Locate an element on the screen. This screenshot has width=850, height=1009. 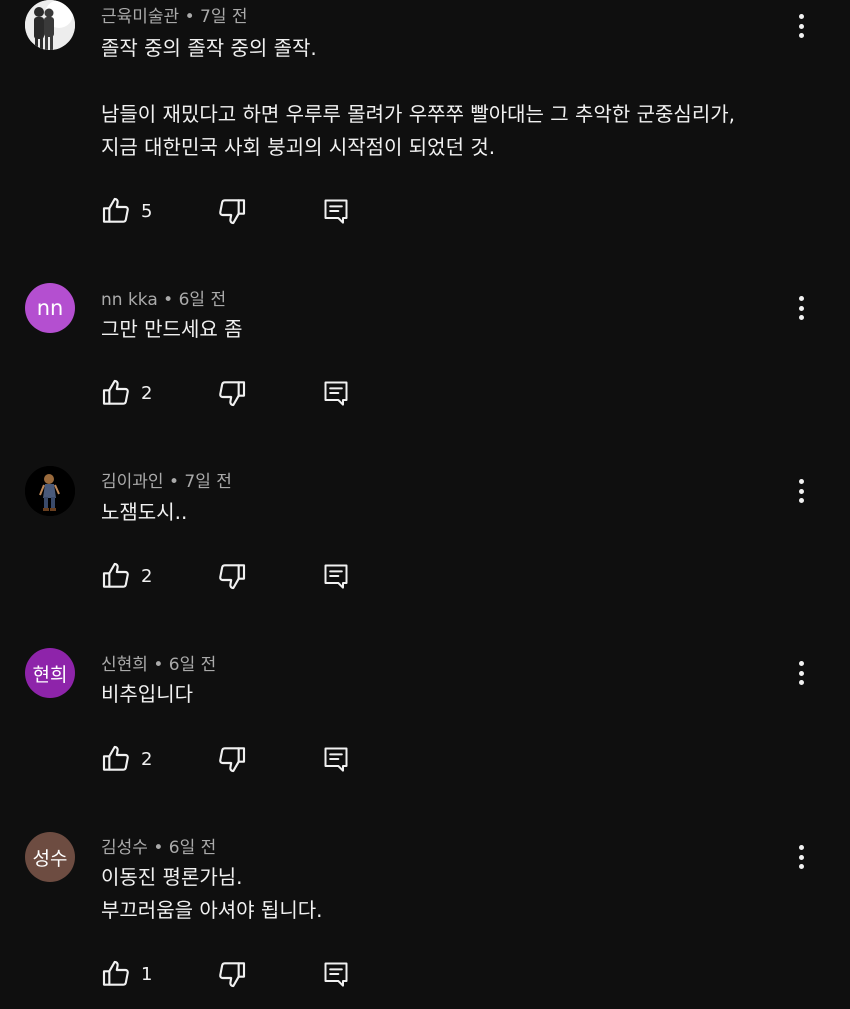
comment-text: 노잼도시.. is located at coordinates (144, 512).